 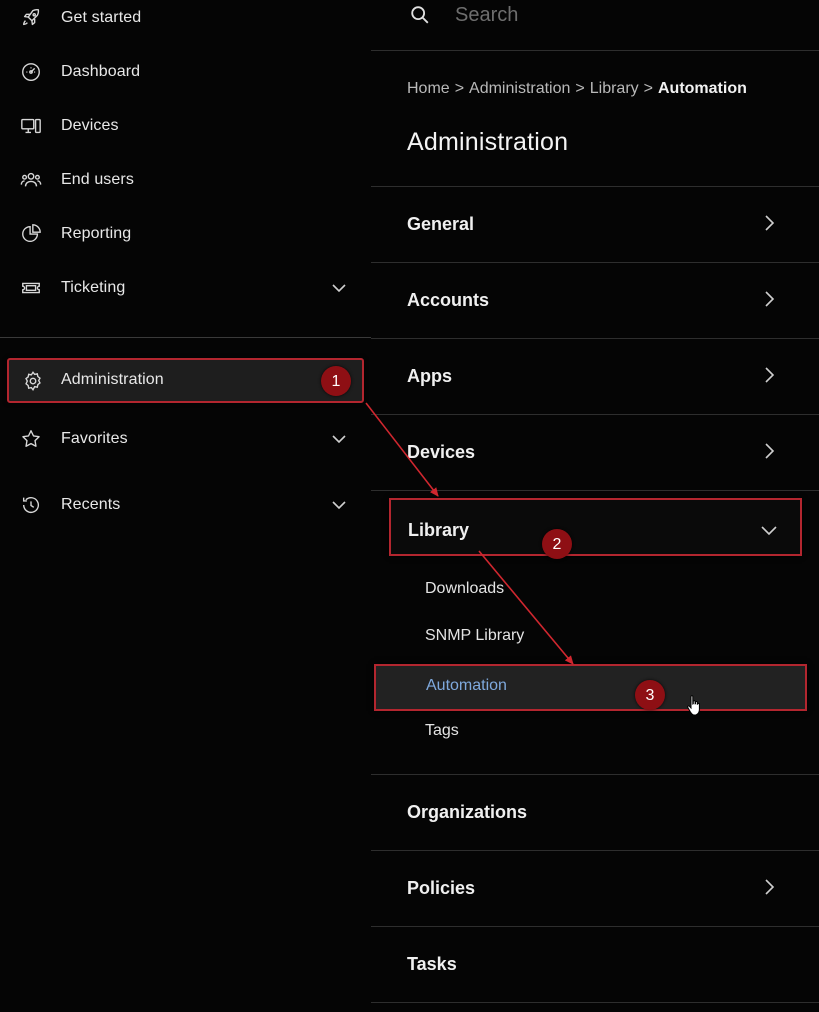 What do you see at coordinates (441, 888) in the screenshot?
I see `section-label: Policies` at bounding box center [441, 888].